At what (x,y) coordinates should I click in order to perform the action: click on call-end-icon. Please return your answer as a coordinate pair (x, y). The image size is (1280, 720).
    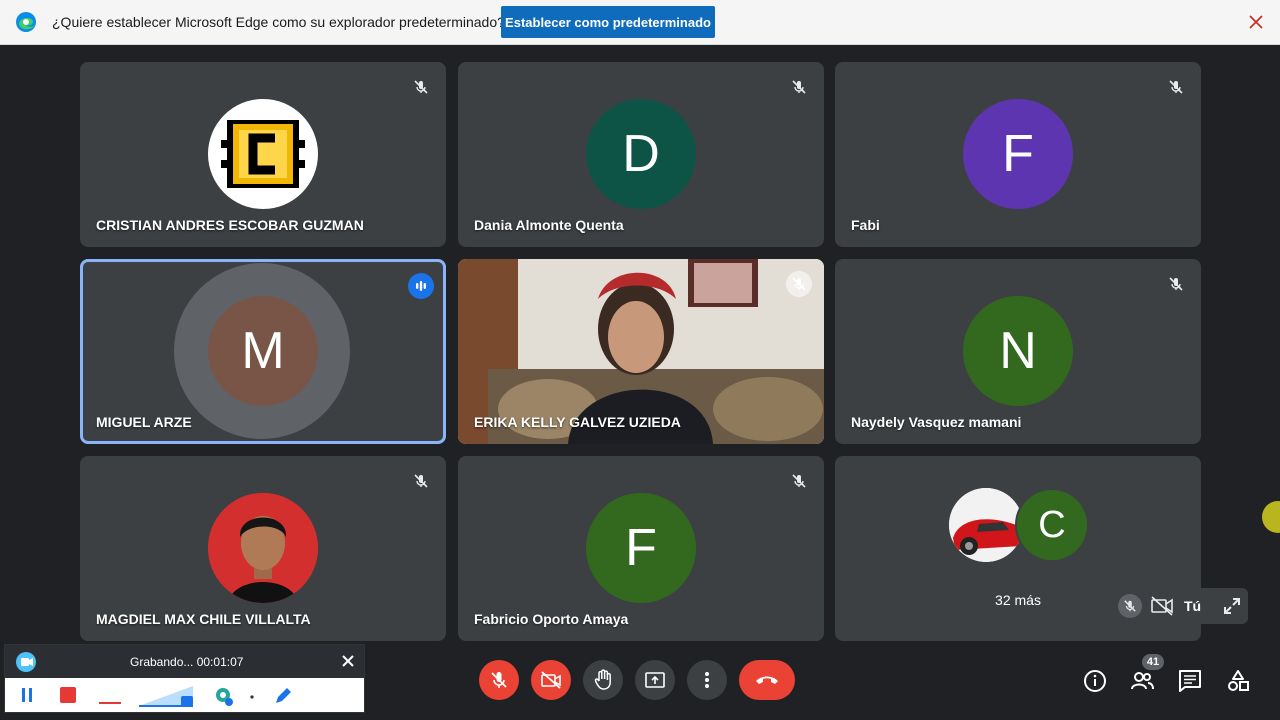
    Looking at the image, I should click on (767, 680).